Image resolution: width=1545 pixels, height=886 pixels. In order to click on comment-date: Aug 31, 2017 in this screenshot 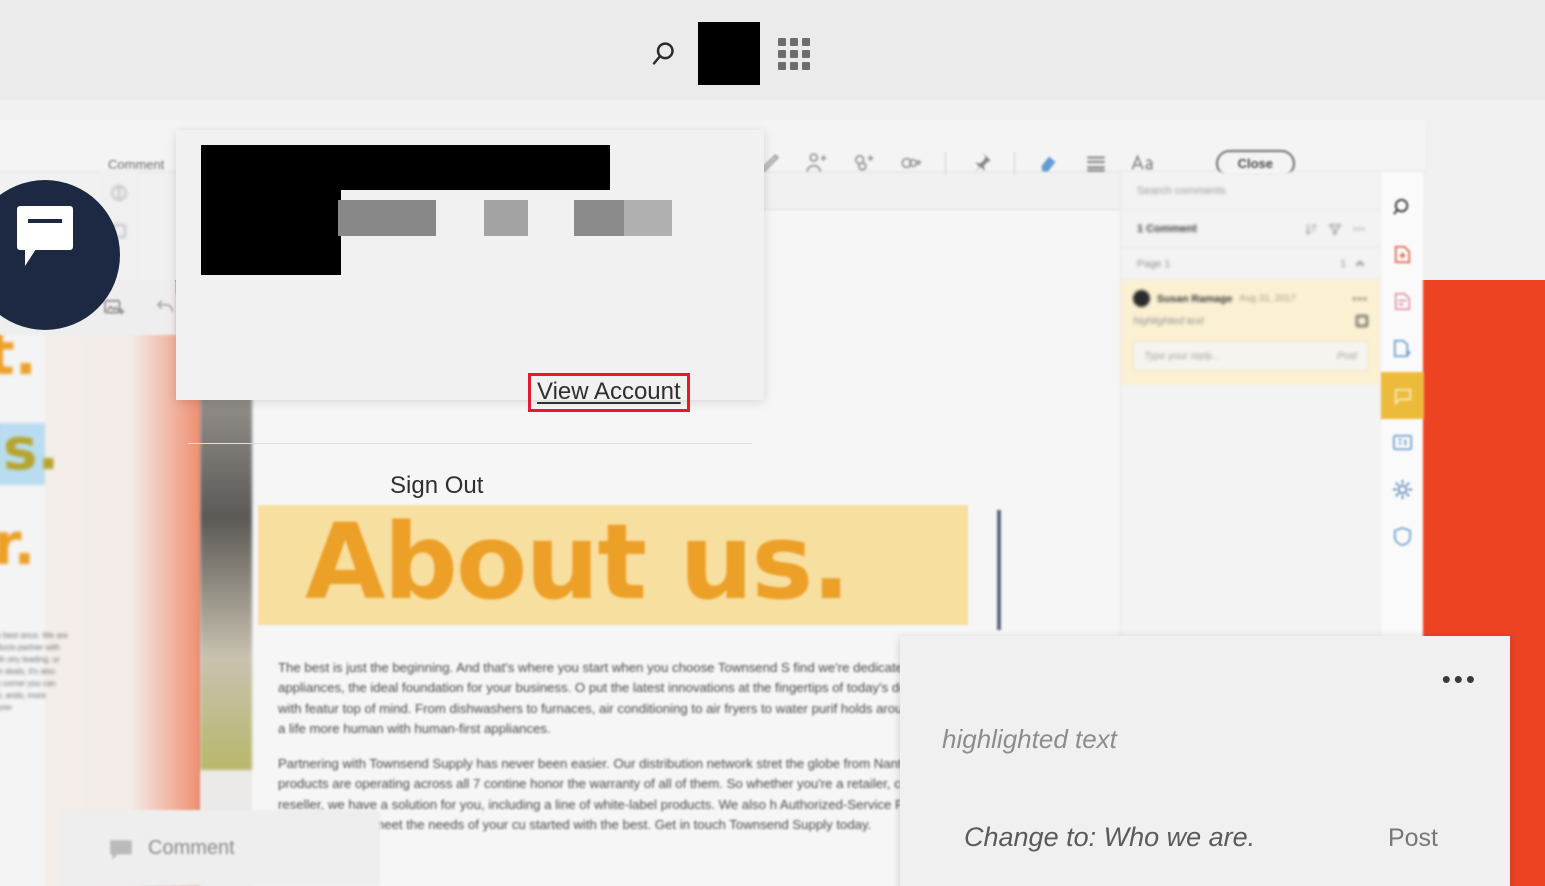, I will do `click(1267, 298)`.